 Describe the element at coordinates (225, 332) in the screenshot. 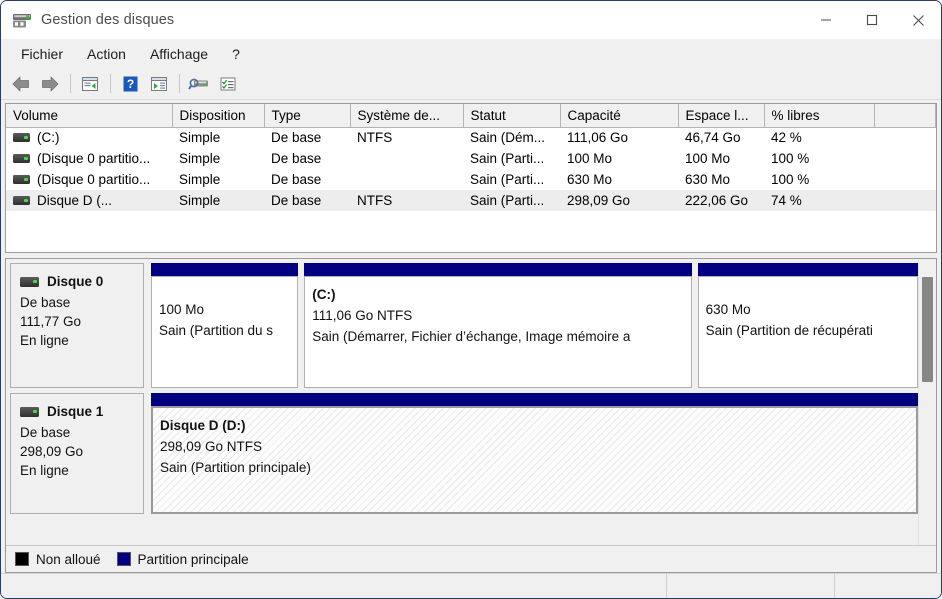

I see `partition-body: 100 Mo Sain (Partition du s` at that location.